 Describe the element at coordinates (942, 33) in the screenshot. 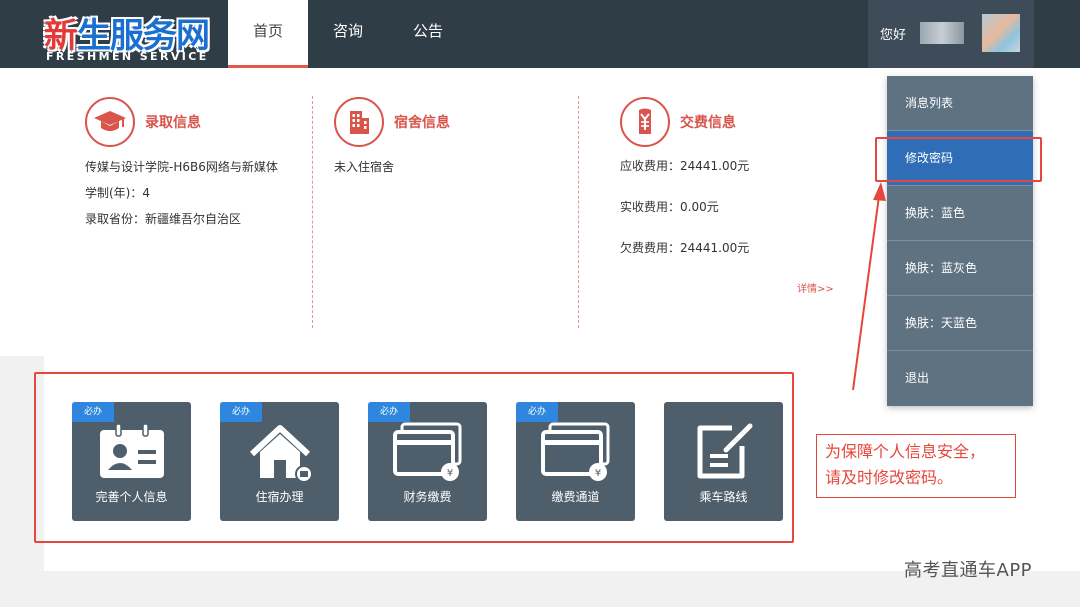

I see `user-name-redacted` at that location.